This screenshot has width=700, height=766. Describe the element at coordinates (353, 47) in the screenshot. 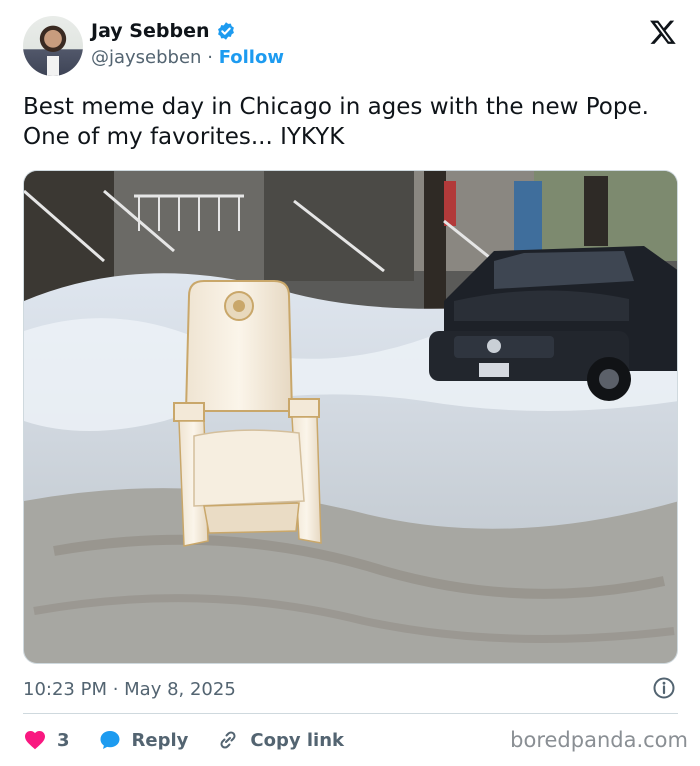

I see `tweet-header: Jay Sebben @jaysebben · Follow` at that location.